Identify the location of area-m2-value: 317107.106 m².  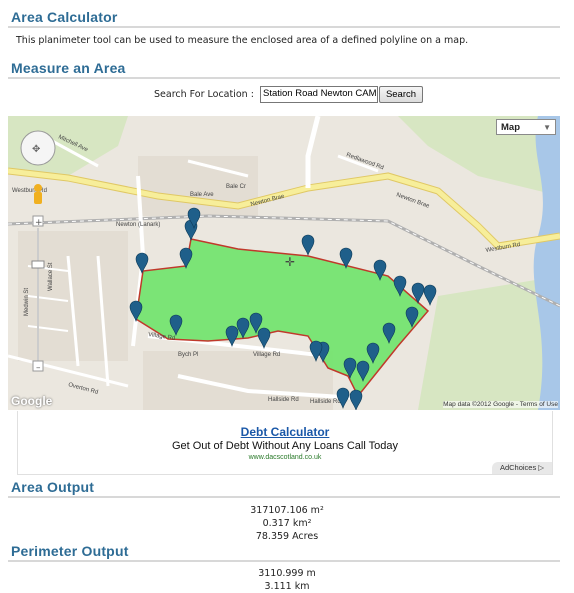
(287, 510).